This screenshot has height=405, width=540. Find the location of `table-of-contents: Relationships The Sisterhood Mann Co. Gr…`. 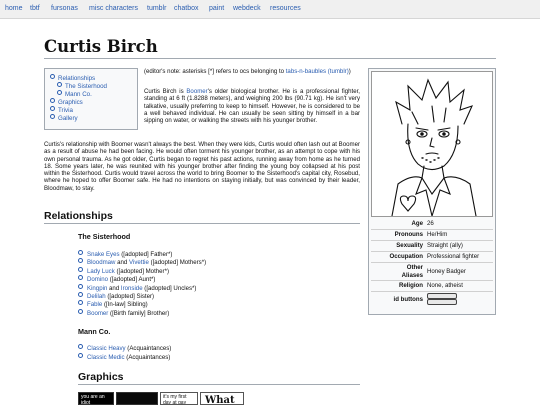

table-of-contents: Relationships The Sisterhood Mann Co. Gr… is located at coordinates (91, 99).